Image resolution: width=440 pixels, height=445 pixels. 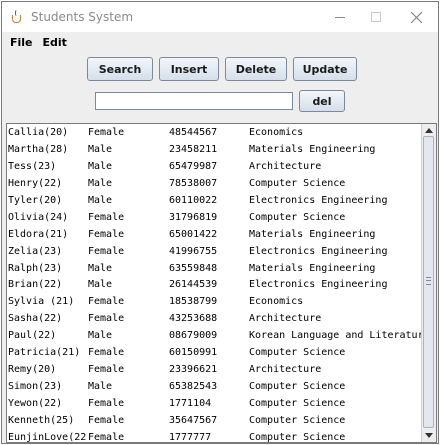 What do you see at coordinates (55, 42) in the screenshot?
I see `menu-edit: Edit` at bounding box center [55, 42].